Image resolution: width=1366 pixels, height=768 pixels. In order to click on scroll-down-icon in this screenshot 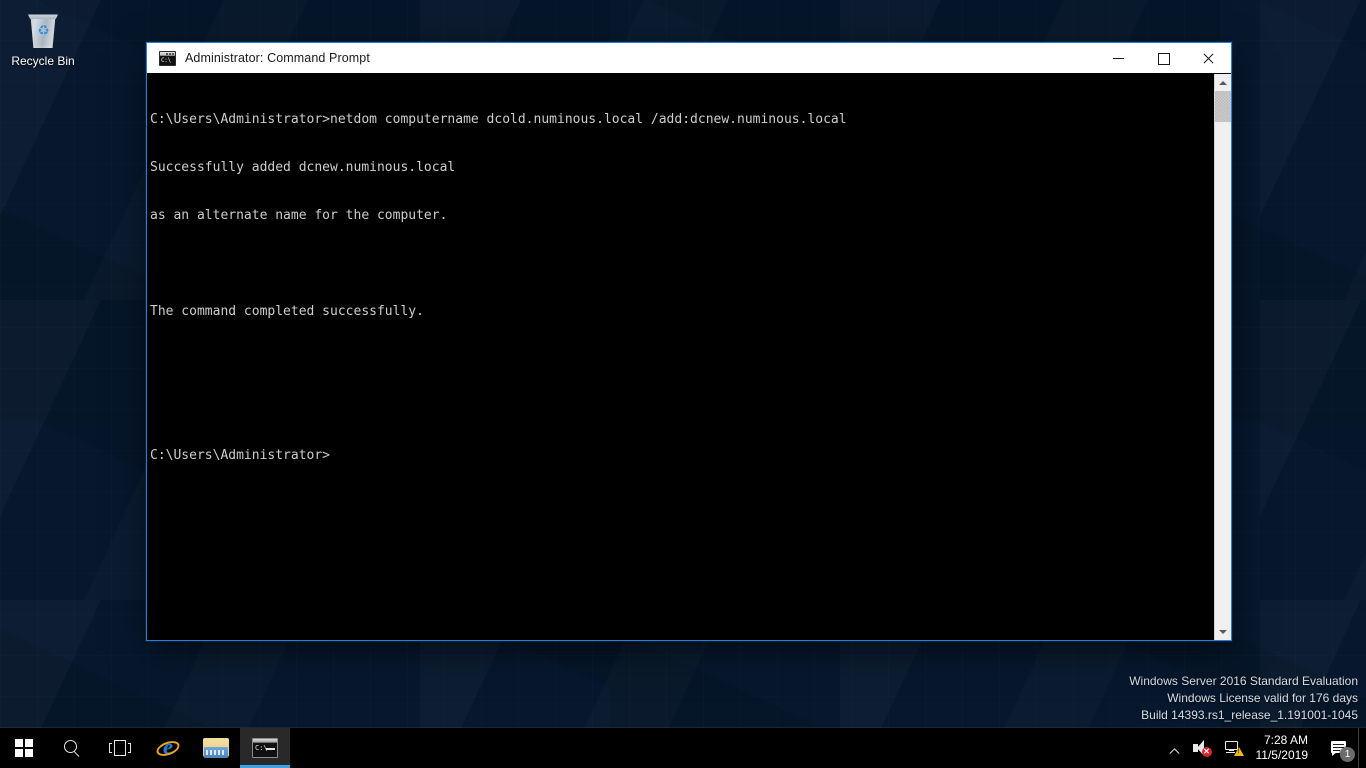, I will do `click(1223, 631)`.